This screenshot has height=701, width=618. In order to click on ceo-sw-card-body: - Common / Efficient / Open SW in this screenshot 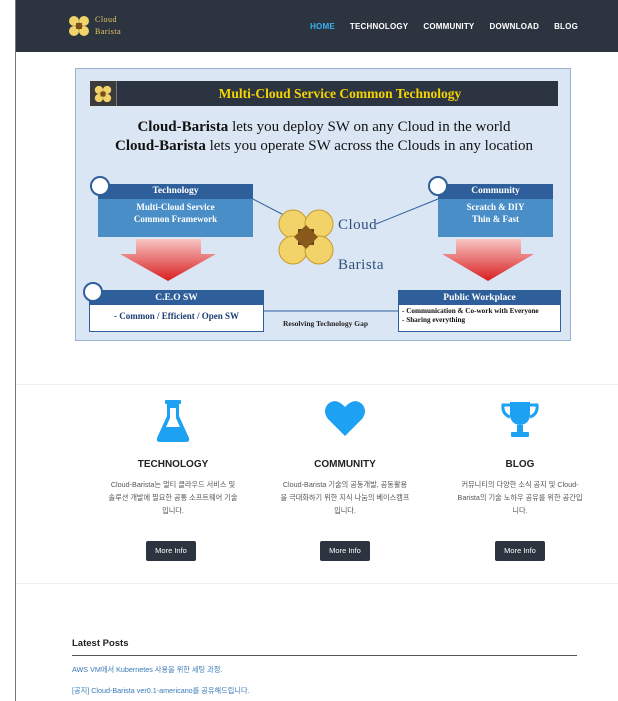, I will do `click(176, 316)`.